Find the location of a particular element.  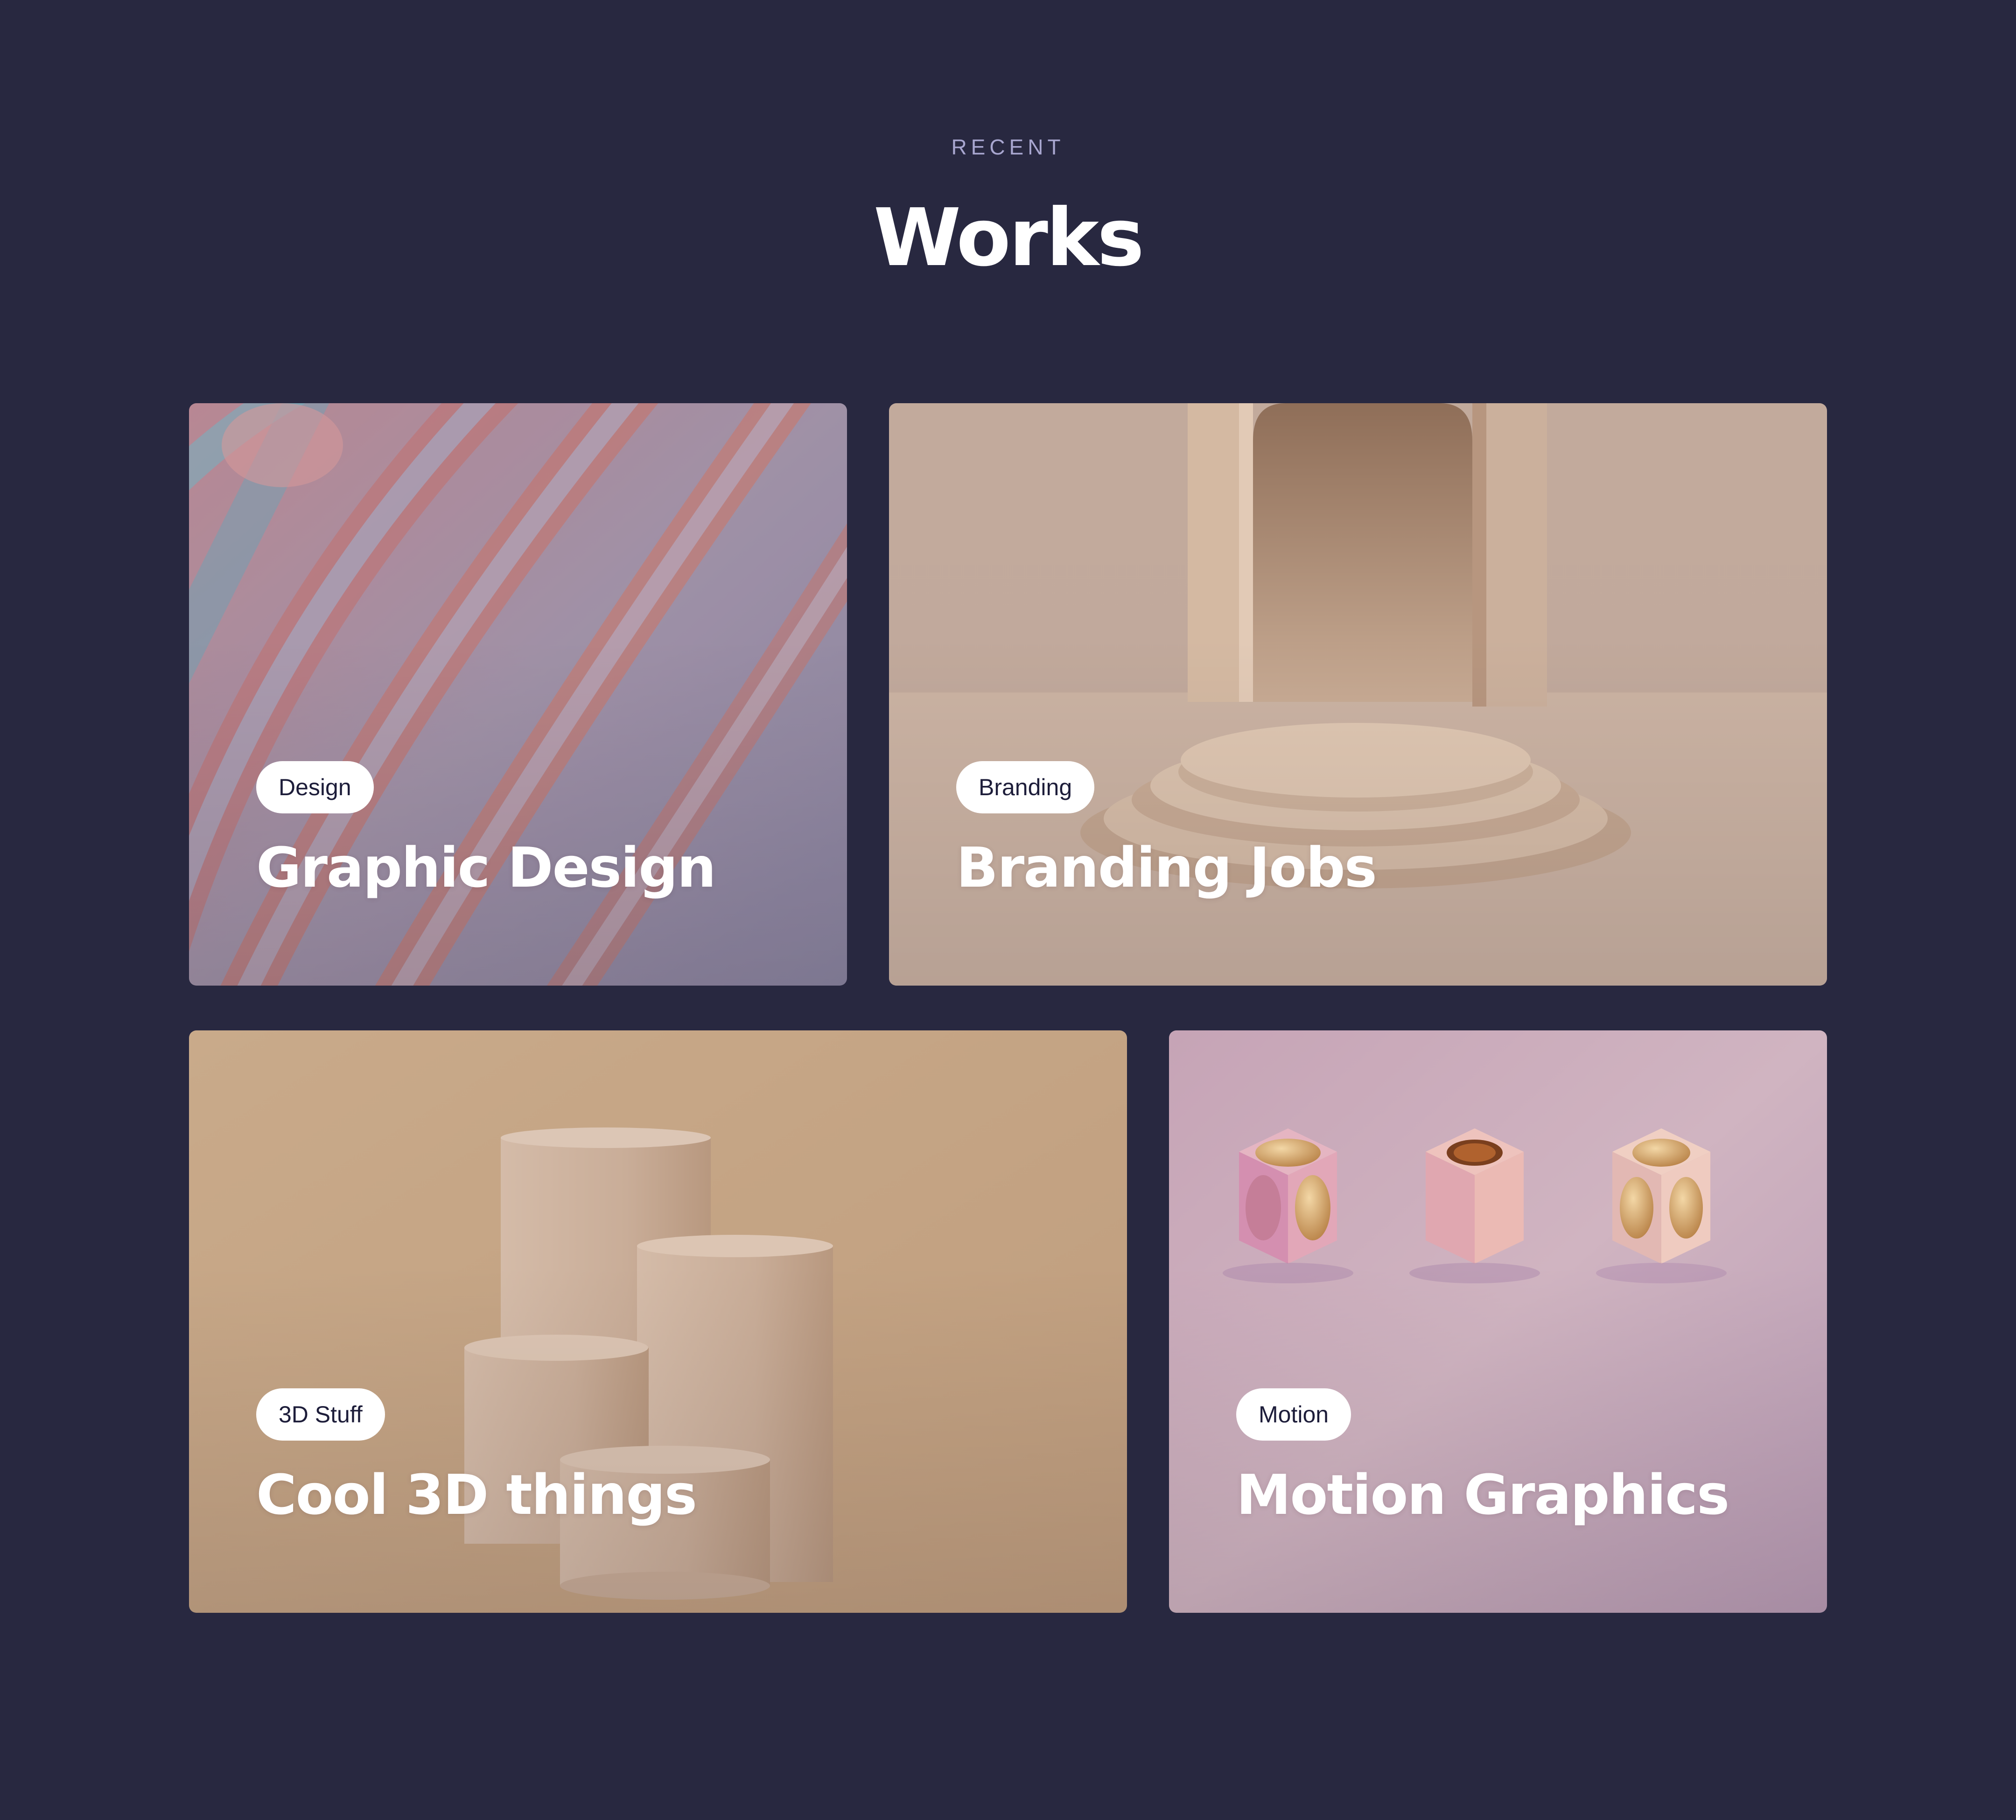

category-tag: Motion is located at coordinates (1293, 1414).